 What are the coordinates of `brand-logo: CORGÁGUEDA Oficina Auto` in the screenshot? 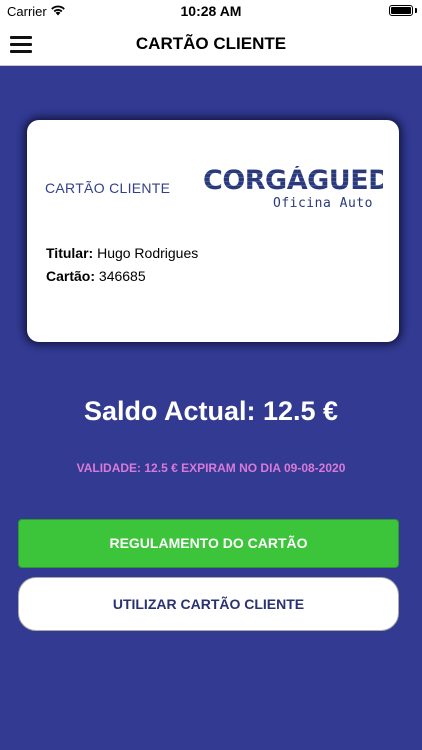 It's located at (307, 190).